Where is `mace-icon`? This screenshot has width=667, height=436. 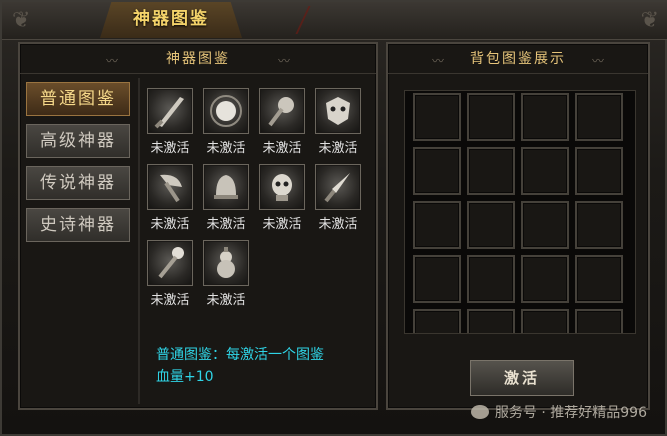 mace-icon is located at coordinates (282, 111).